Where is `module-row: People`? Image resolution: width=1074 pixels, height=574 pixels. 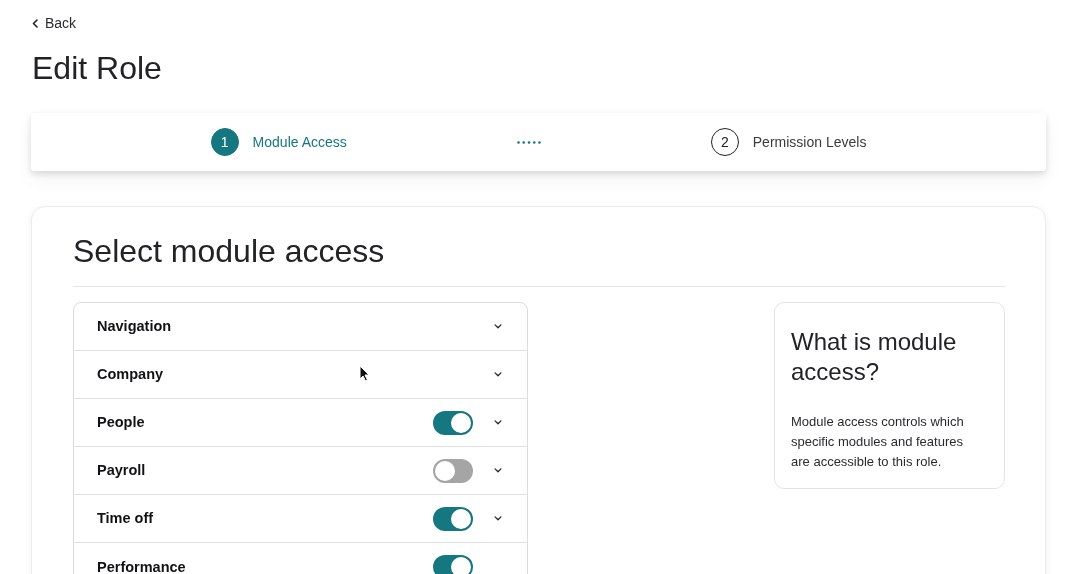
module-row: People is located at coordinates (300, 423).